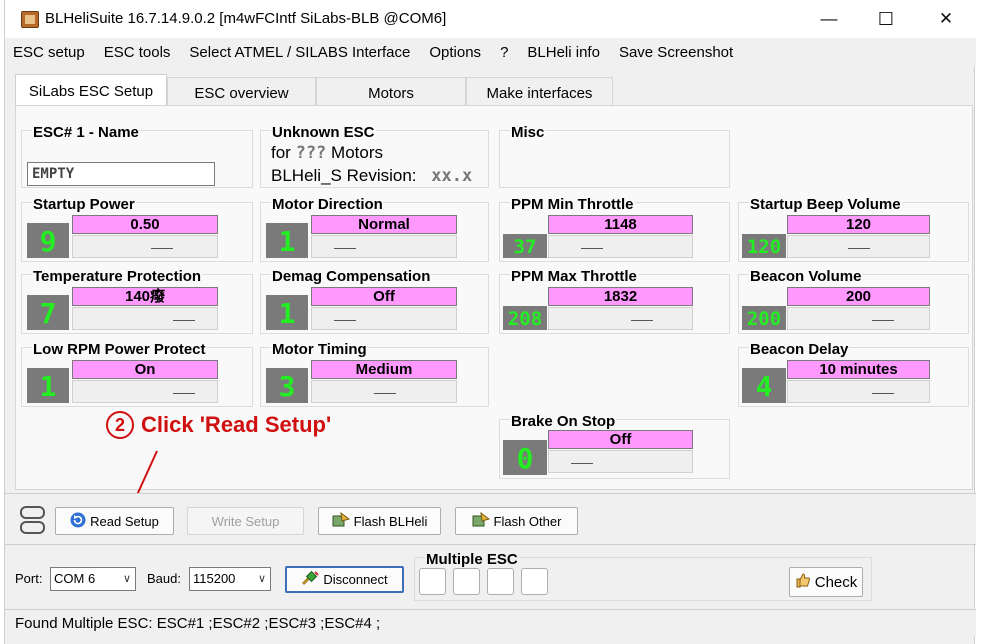 The image size is (985, 644). What do you see at coordinates (764, 246) in the screenshot?
I see `startup-beep-volume-digit: 120` at bounding box center [764, 246].